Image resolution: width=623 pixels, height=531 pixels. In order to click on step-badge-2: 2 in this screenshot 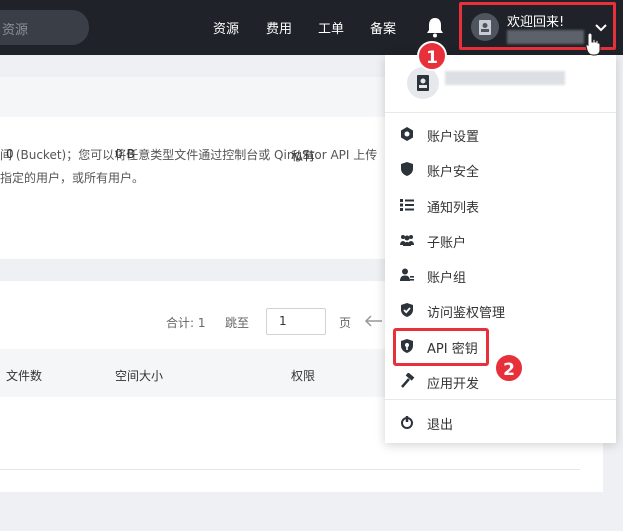, I will do `click(509, 368)`.